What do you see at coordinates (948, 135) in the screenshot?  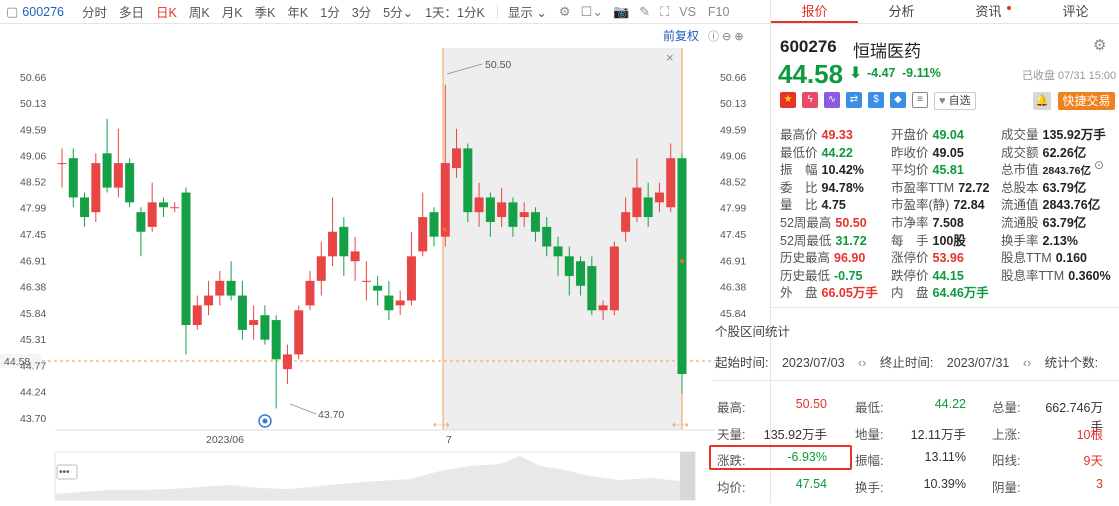 I see `field-value: 49.04` at bounding box center [948, 135].